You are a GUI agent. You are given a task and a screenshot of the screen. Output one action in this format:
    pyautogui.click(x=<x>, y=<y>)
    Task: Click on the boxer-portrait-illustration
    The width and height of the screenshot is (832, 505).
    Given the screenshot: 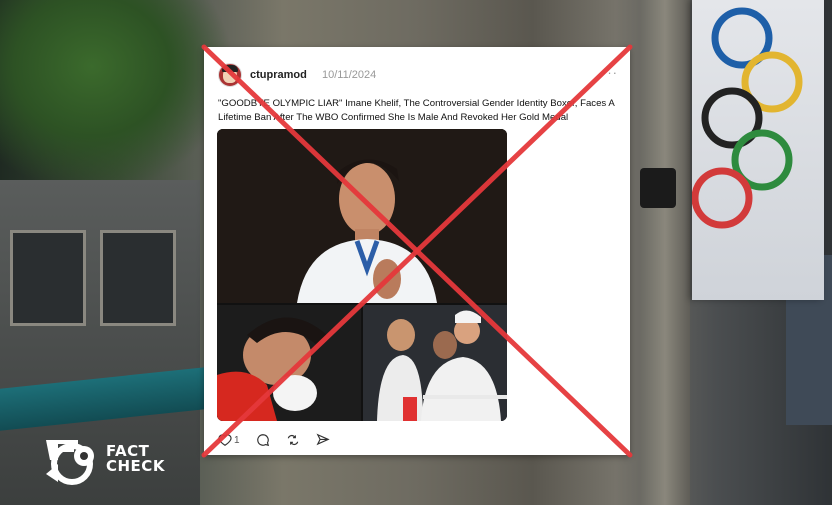 What is the action you would take?
    pyautogui.click(x=362, y=216)
    